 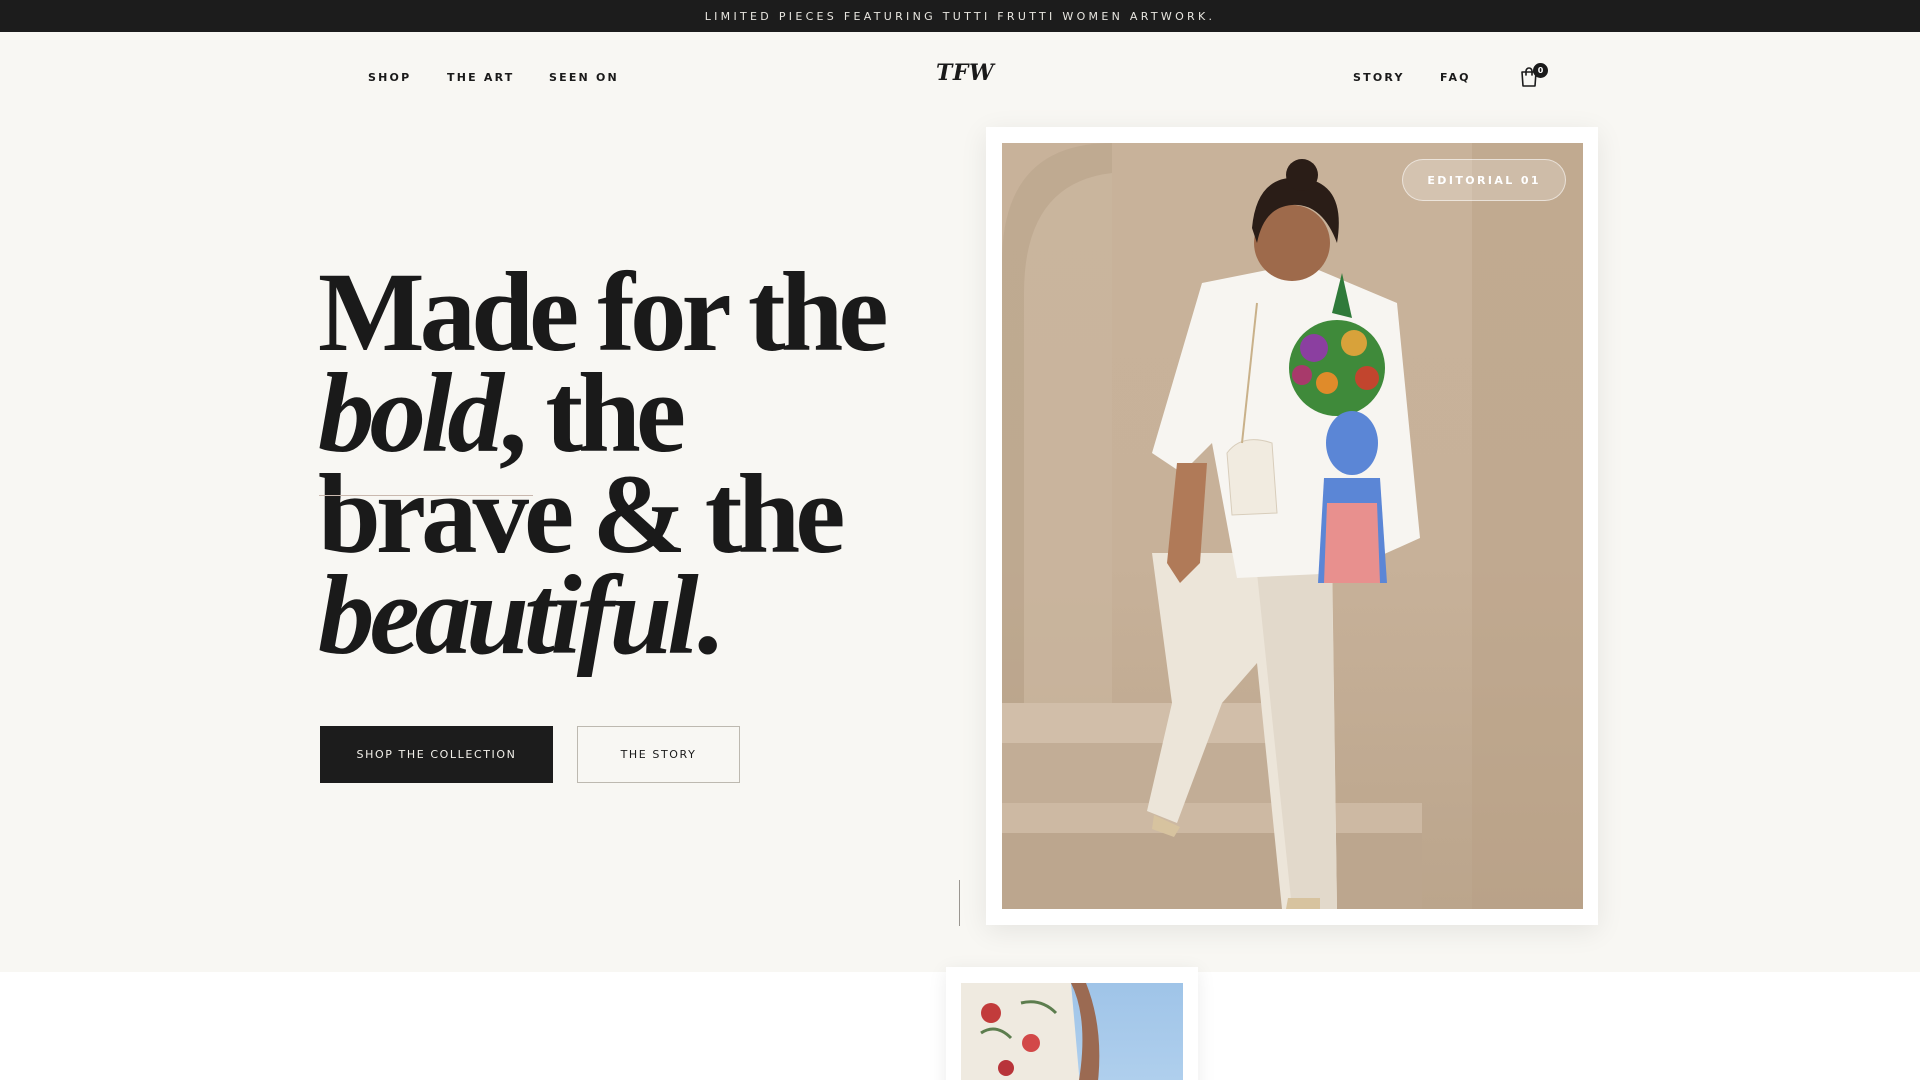 I want to click on site-logo: TFW, so click(x=965, y=73).